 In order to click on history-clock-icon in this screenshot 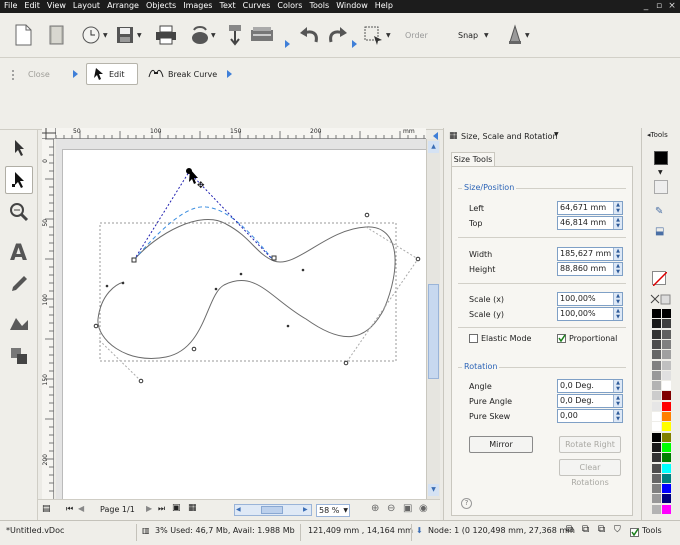, I will do `click(91, 35)`.